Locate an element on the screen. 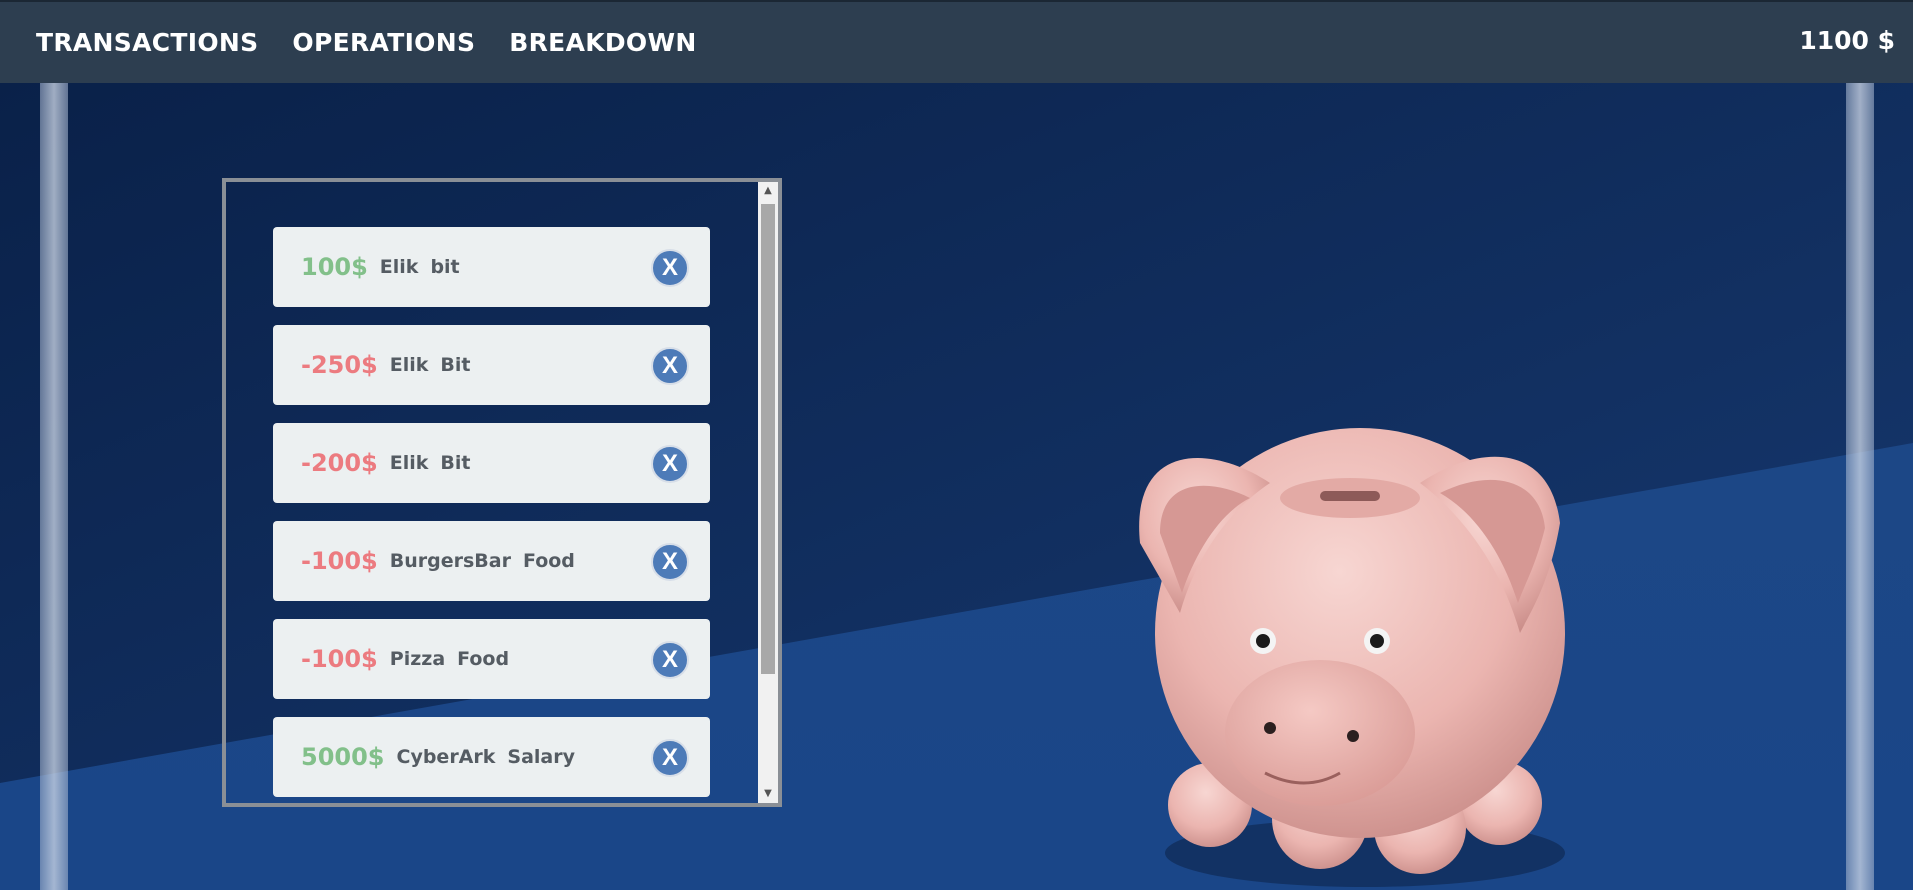  transaction-card: 100$ Elik bit X is located at coordinates (491, 267).